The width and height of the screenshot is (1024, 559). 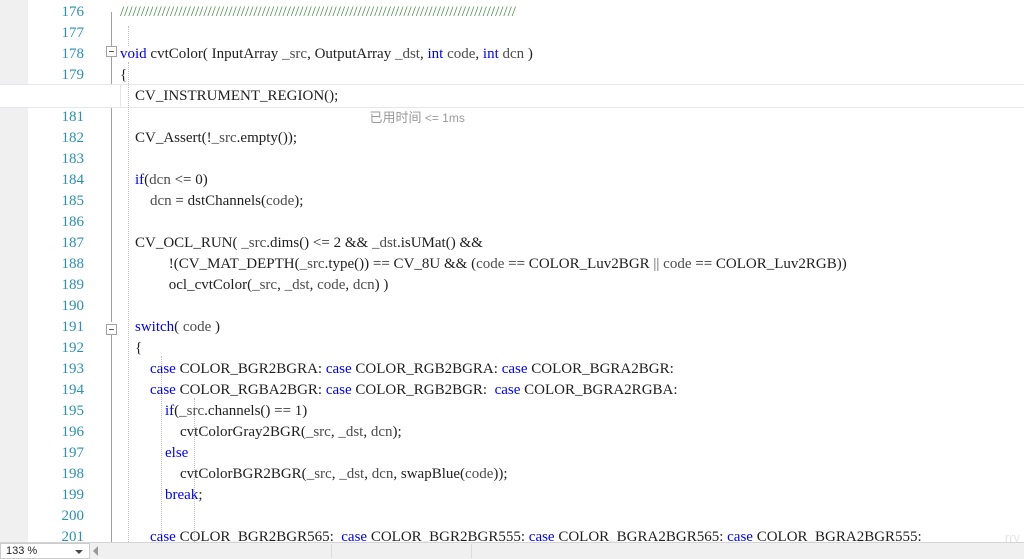 I want to click on code-token: COLOR_BGRA2RGBA:, so click(x=599, y=390).